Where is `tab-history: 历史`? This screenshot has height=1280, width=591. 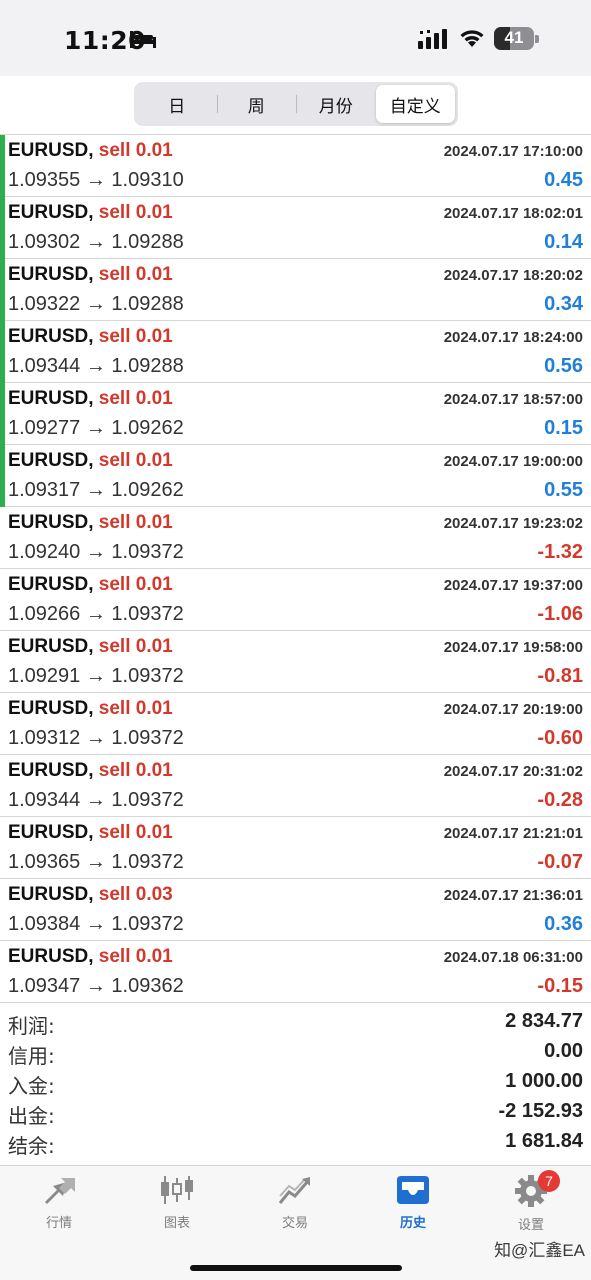 tab-history: 历史 is located at coordinates (413, 1207).